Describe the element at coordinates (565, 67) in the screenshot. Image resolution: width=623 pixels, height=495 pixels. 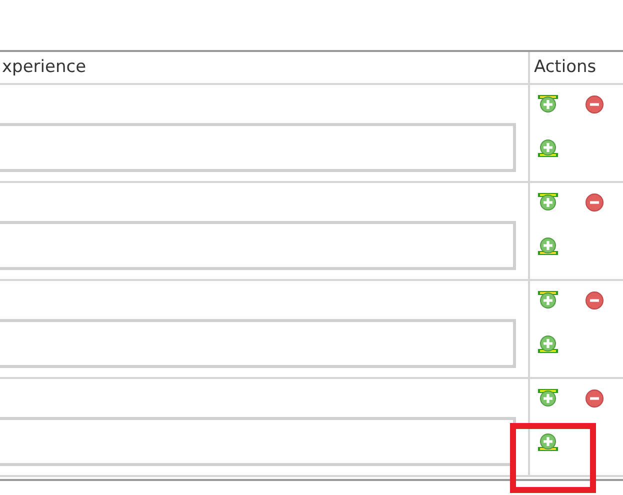
I see `column-header: Actions` at that location.